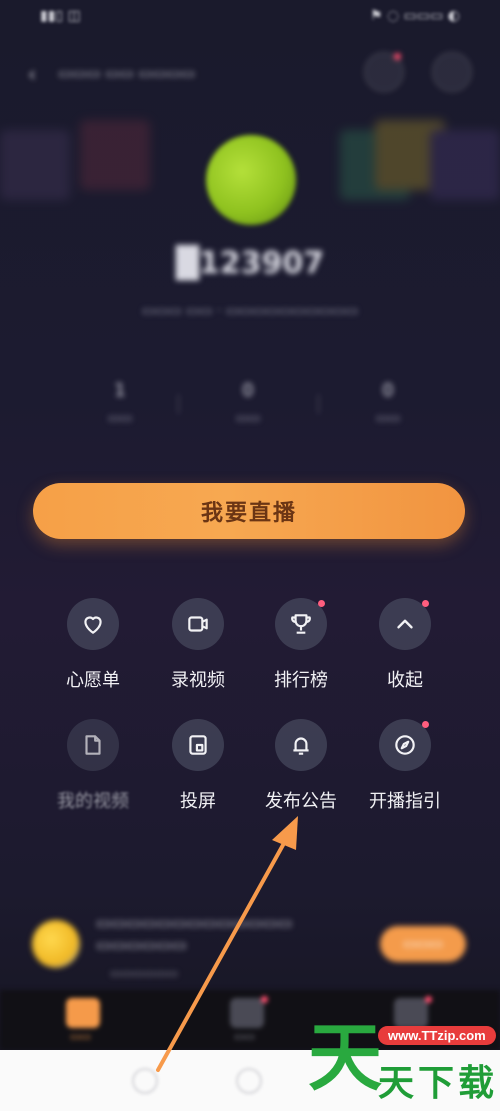 The height and width of the screenshot is (1111, 500). Describe the element at coordinates (384, 72) in the screenshot. I see `message-icon` at that location.